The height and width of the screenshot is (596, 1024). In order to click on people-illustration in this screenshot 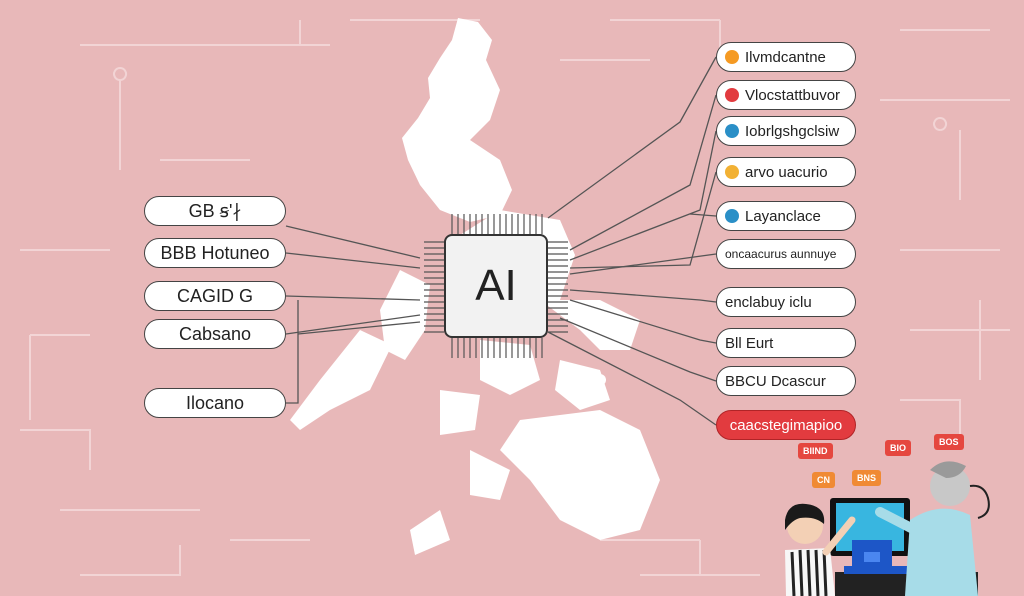, I will do `click(887, 528)`.